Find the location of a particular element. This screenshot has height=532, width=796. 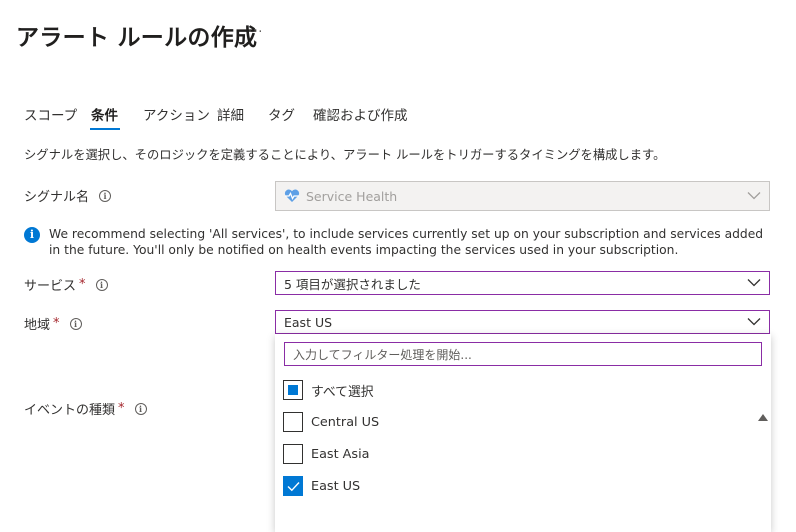

option-select-all: すべて選択 is located at coordinates (328, 390).